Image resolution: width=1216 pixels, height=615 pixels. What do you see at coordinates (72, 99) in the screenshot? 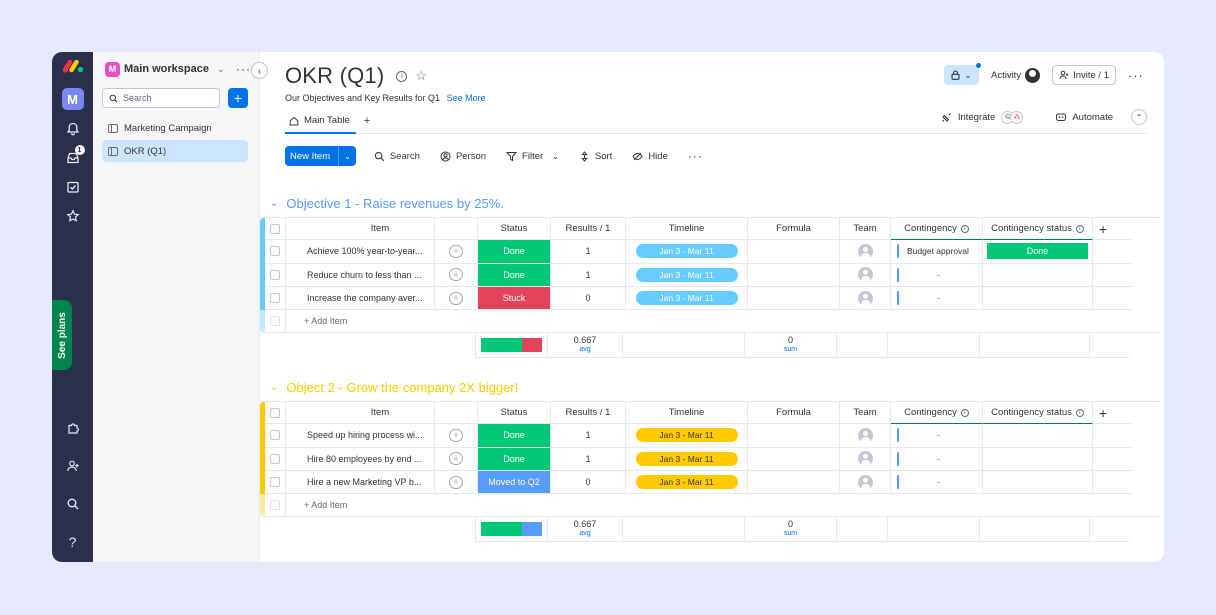
I see `workspace-apps-icon: M` at bounding box center [72, 99].